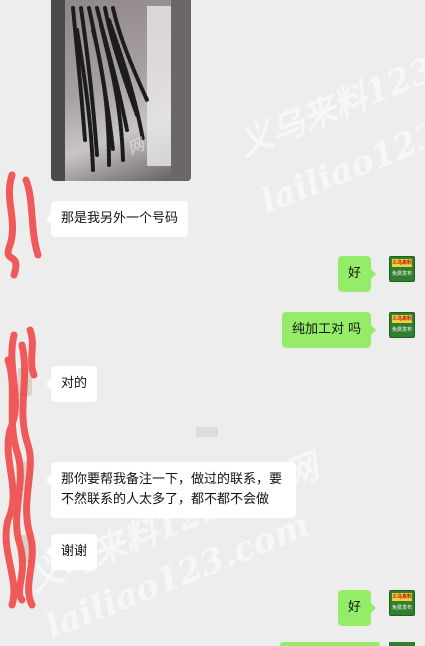 The height and width of the screenshot is (646, 425). I want to click on message-bubble-incoming: 对的, so click(71, 384).